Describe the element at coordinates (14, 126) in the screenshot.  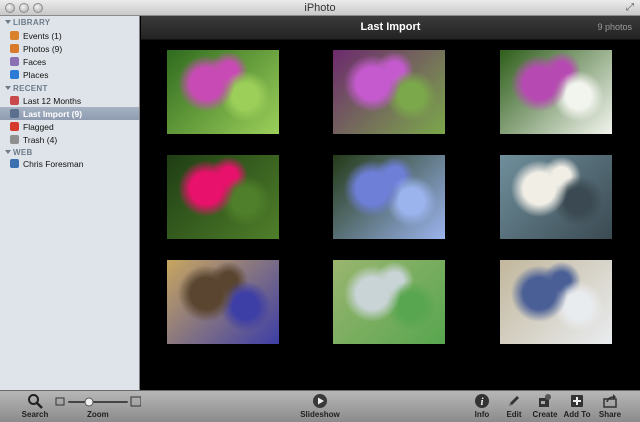
I see `flag-icon` at that location.